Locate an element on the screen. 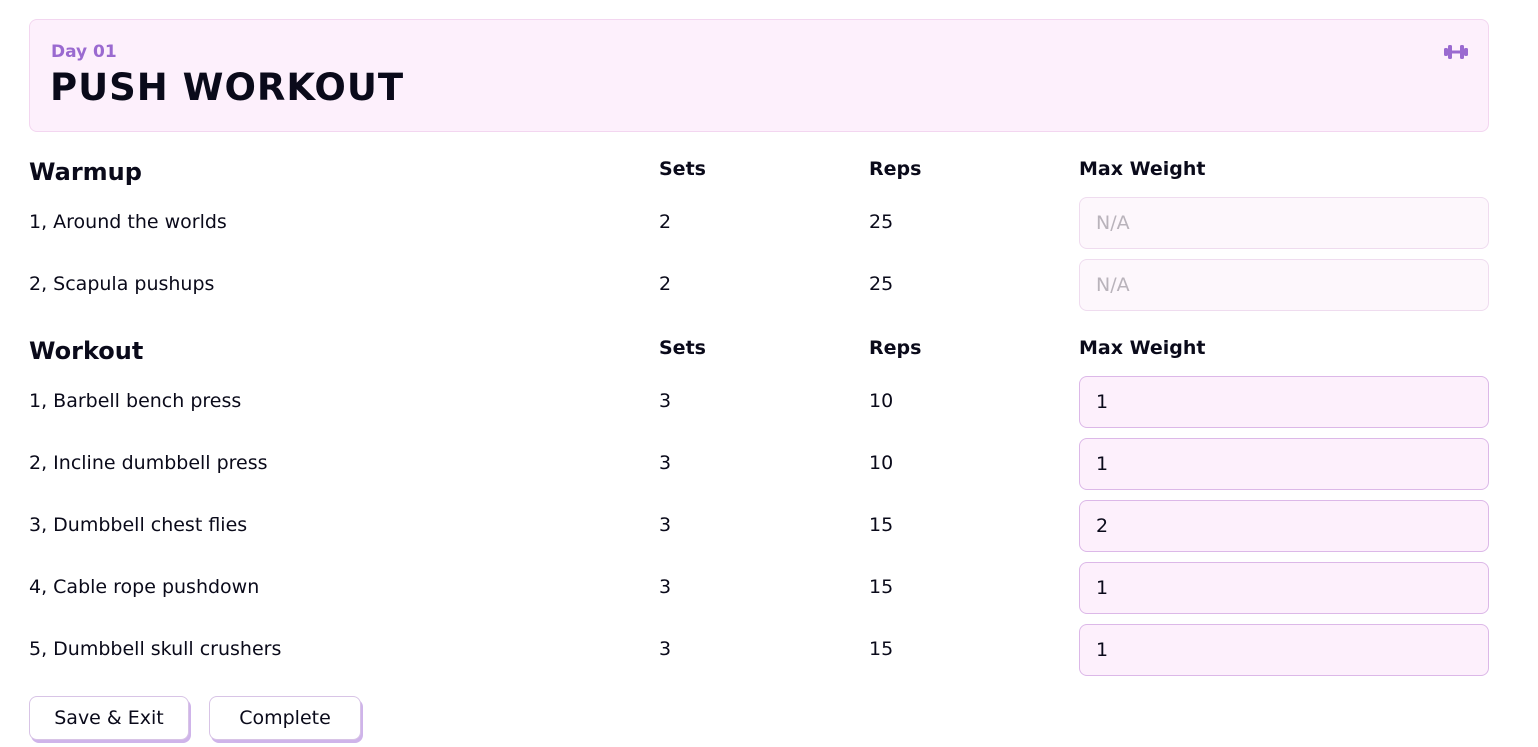 Image resolution: width=1538 pixels, height=747 pixels. warmup-header-row: Warmup Sets Reps Max Weight is located at coordinates (759, 174).